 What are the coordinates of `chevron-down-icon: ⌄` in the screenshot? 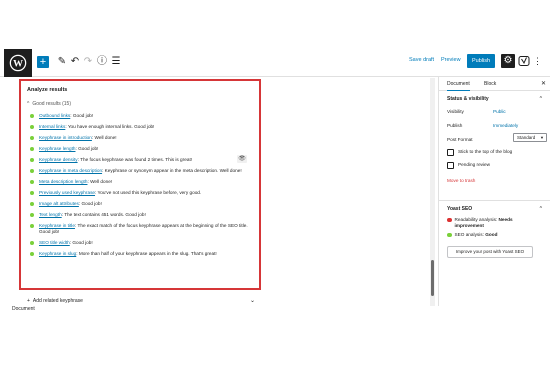 It's located at (252, 301).